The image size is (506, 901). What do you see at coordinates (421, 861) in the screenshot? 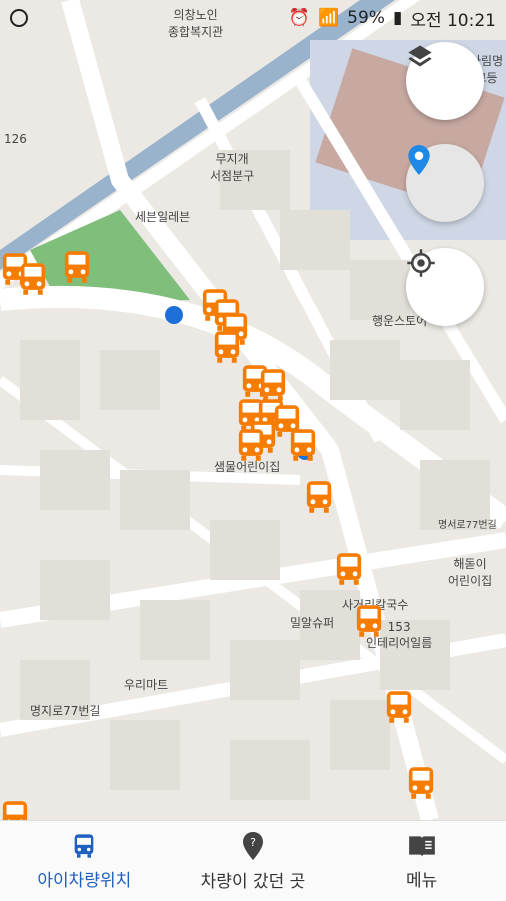
I see `tab-menu: 메뉴` at bounding box center [421, 861].